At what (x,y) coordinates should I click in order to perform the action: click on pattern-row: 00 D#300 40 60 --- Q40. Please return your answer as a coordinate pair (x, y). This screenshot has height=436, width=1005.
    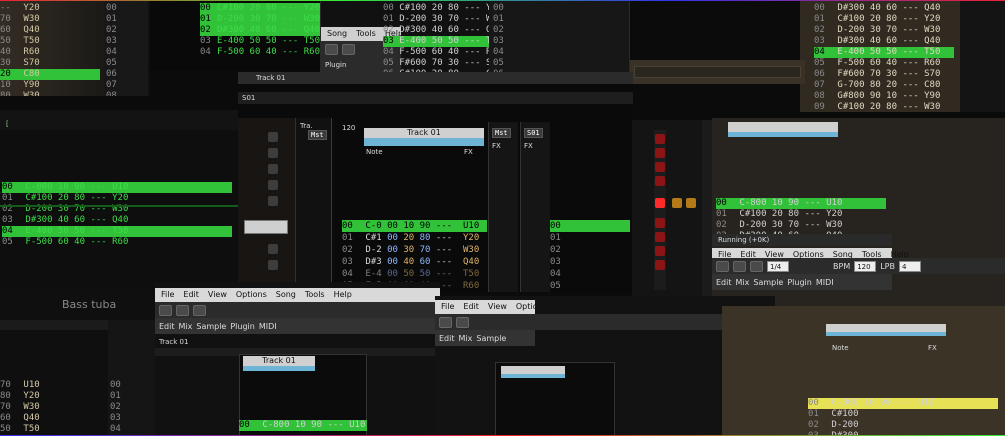
    Looking at the image, I should click on (884, 8).